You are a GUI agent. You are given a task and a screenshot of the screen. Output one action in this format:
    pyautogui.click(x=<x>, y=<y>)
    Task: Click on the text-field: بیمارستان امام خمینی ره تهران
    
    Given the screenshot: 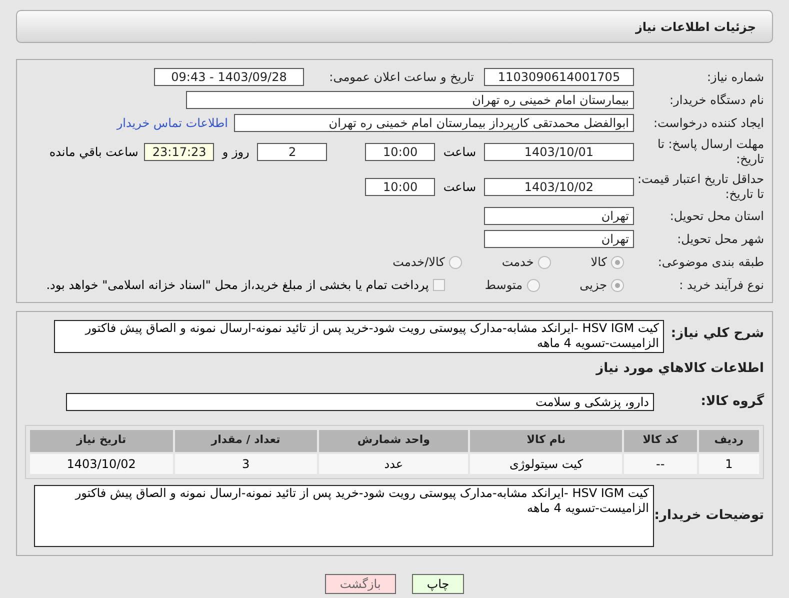 What is the action you would take?
    pyautogui.click(x=410, y=100)
    